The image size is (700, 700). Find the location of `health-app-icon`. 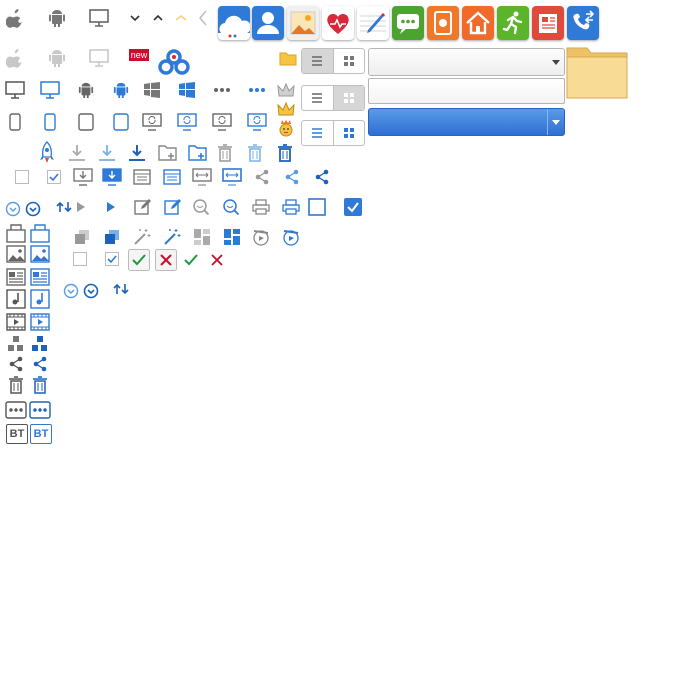

health-app-icon is located at coordinates (338, 23).